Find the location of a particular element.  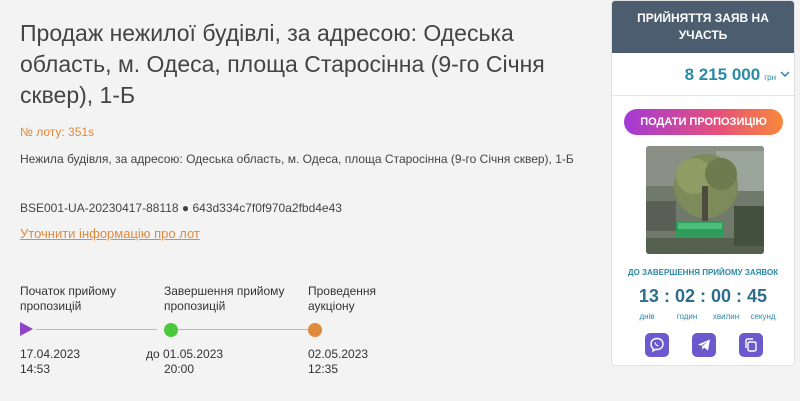

countdown-days: 13 is located at coordinates (648, 296).